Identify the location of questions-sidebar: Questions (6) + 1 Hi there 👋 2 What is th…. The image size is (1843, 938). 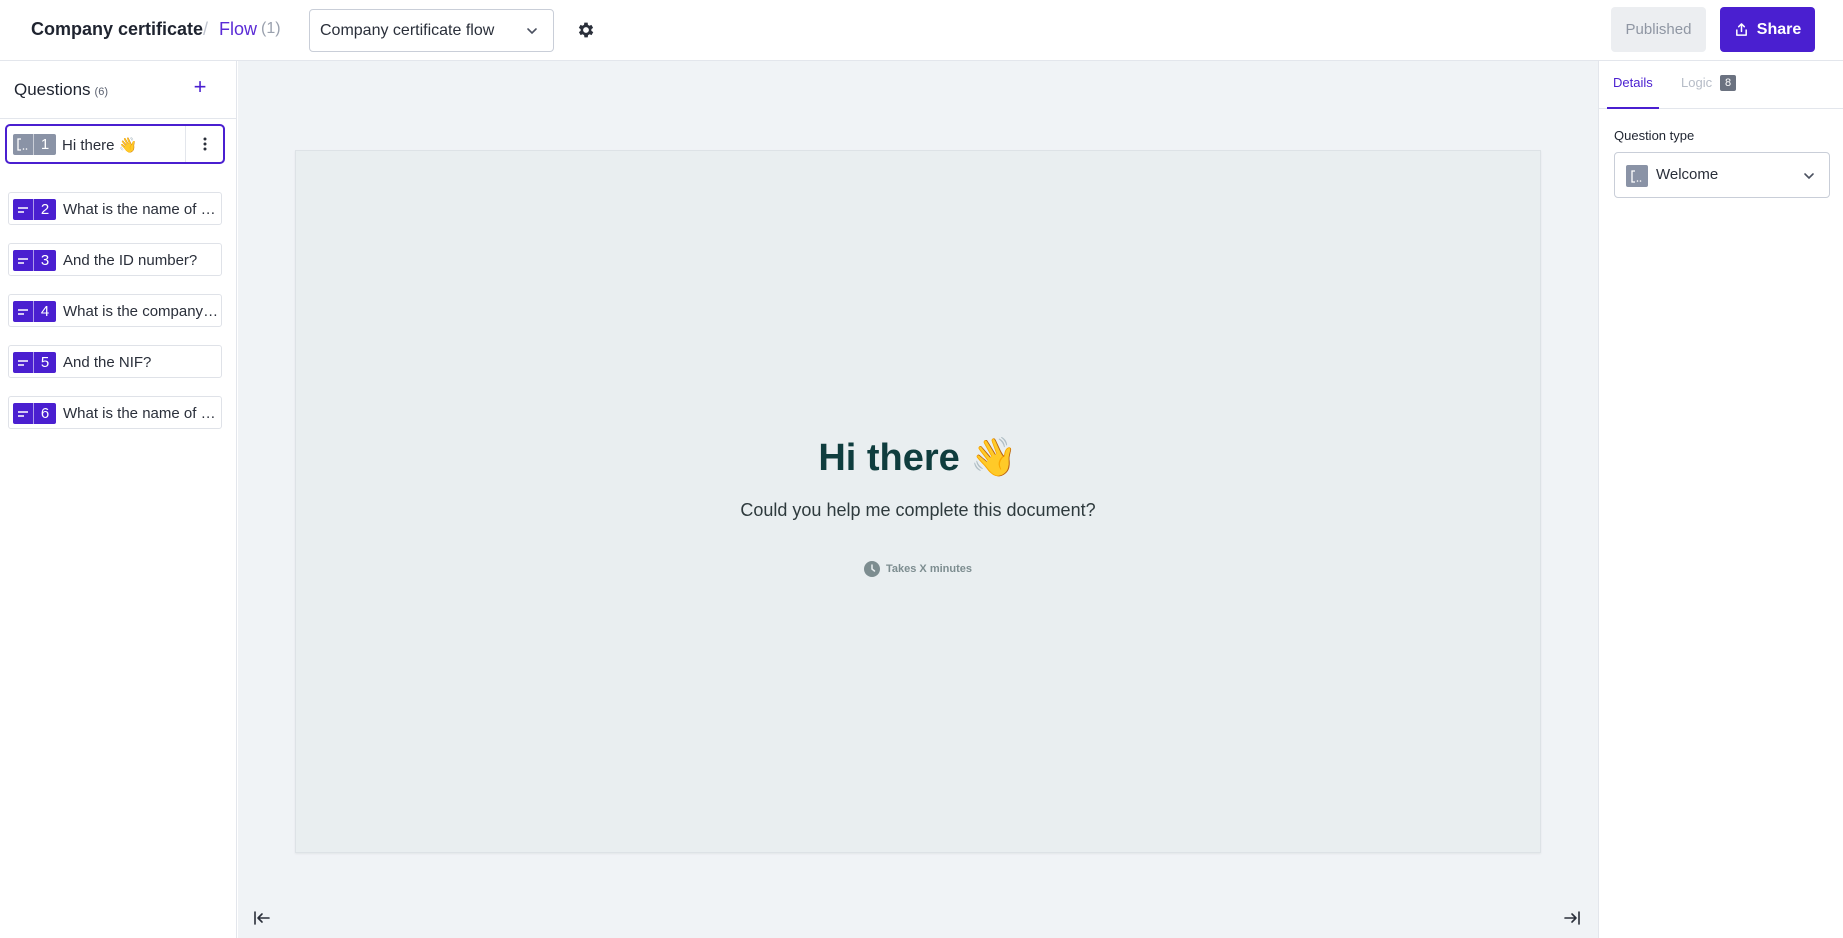
(118, 499).